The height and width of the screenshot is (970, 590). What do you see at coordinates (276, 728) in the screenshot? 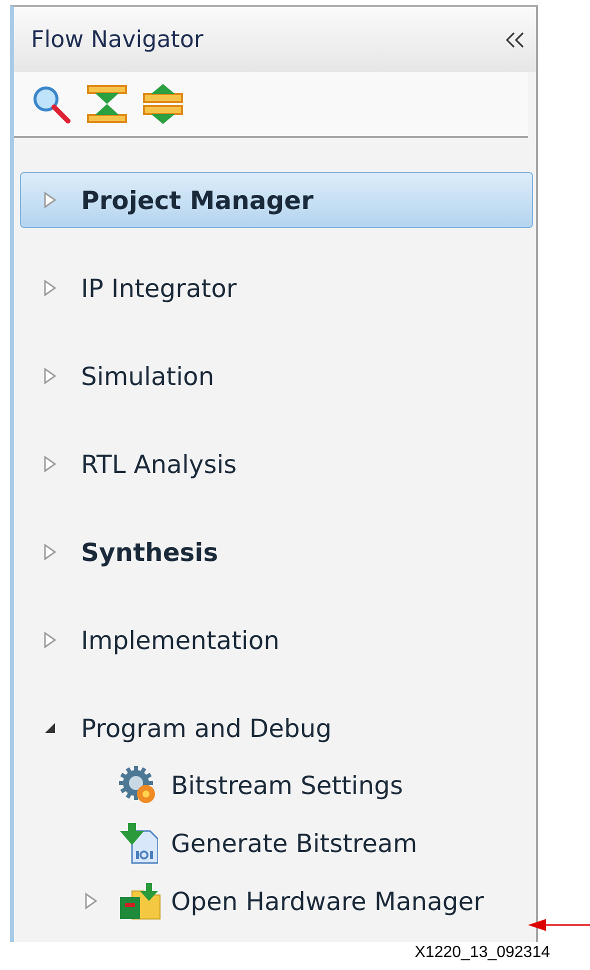
I see `nav-item: Program and Debug` at bounding box center [276, 728].